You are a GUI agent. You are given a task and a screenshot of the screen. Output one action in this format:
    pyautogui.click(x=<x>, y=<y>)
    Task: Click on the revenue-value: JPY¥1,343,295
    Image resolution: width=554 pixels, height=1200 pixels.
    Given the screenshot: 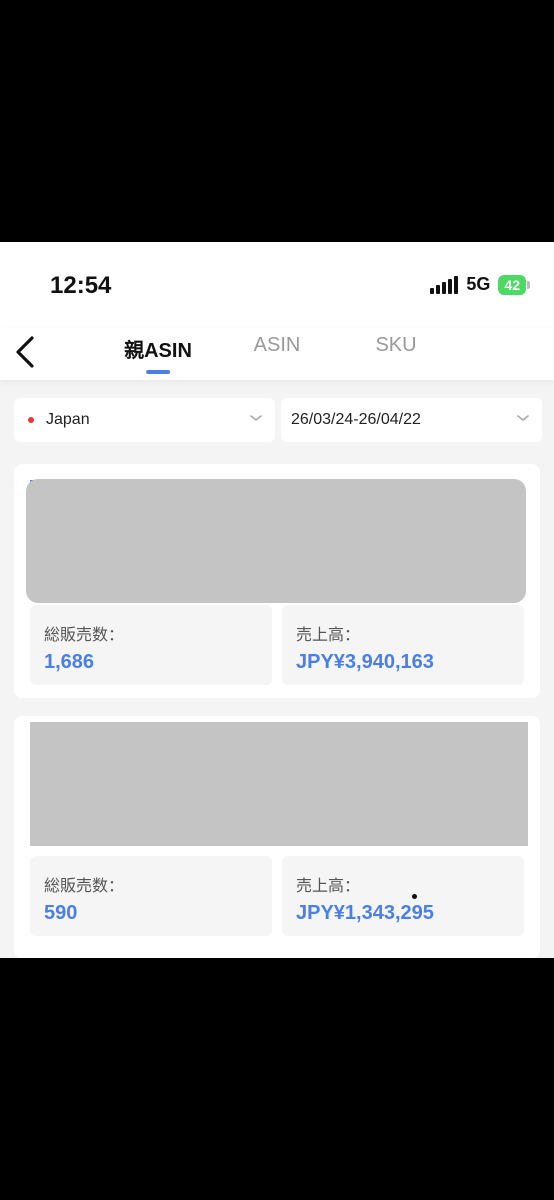 What is the action you would take?
    pyautogui.click(x=365, y=913)
    